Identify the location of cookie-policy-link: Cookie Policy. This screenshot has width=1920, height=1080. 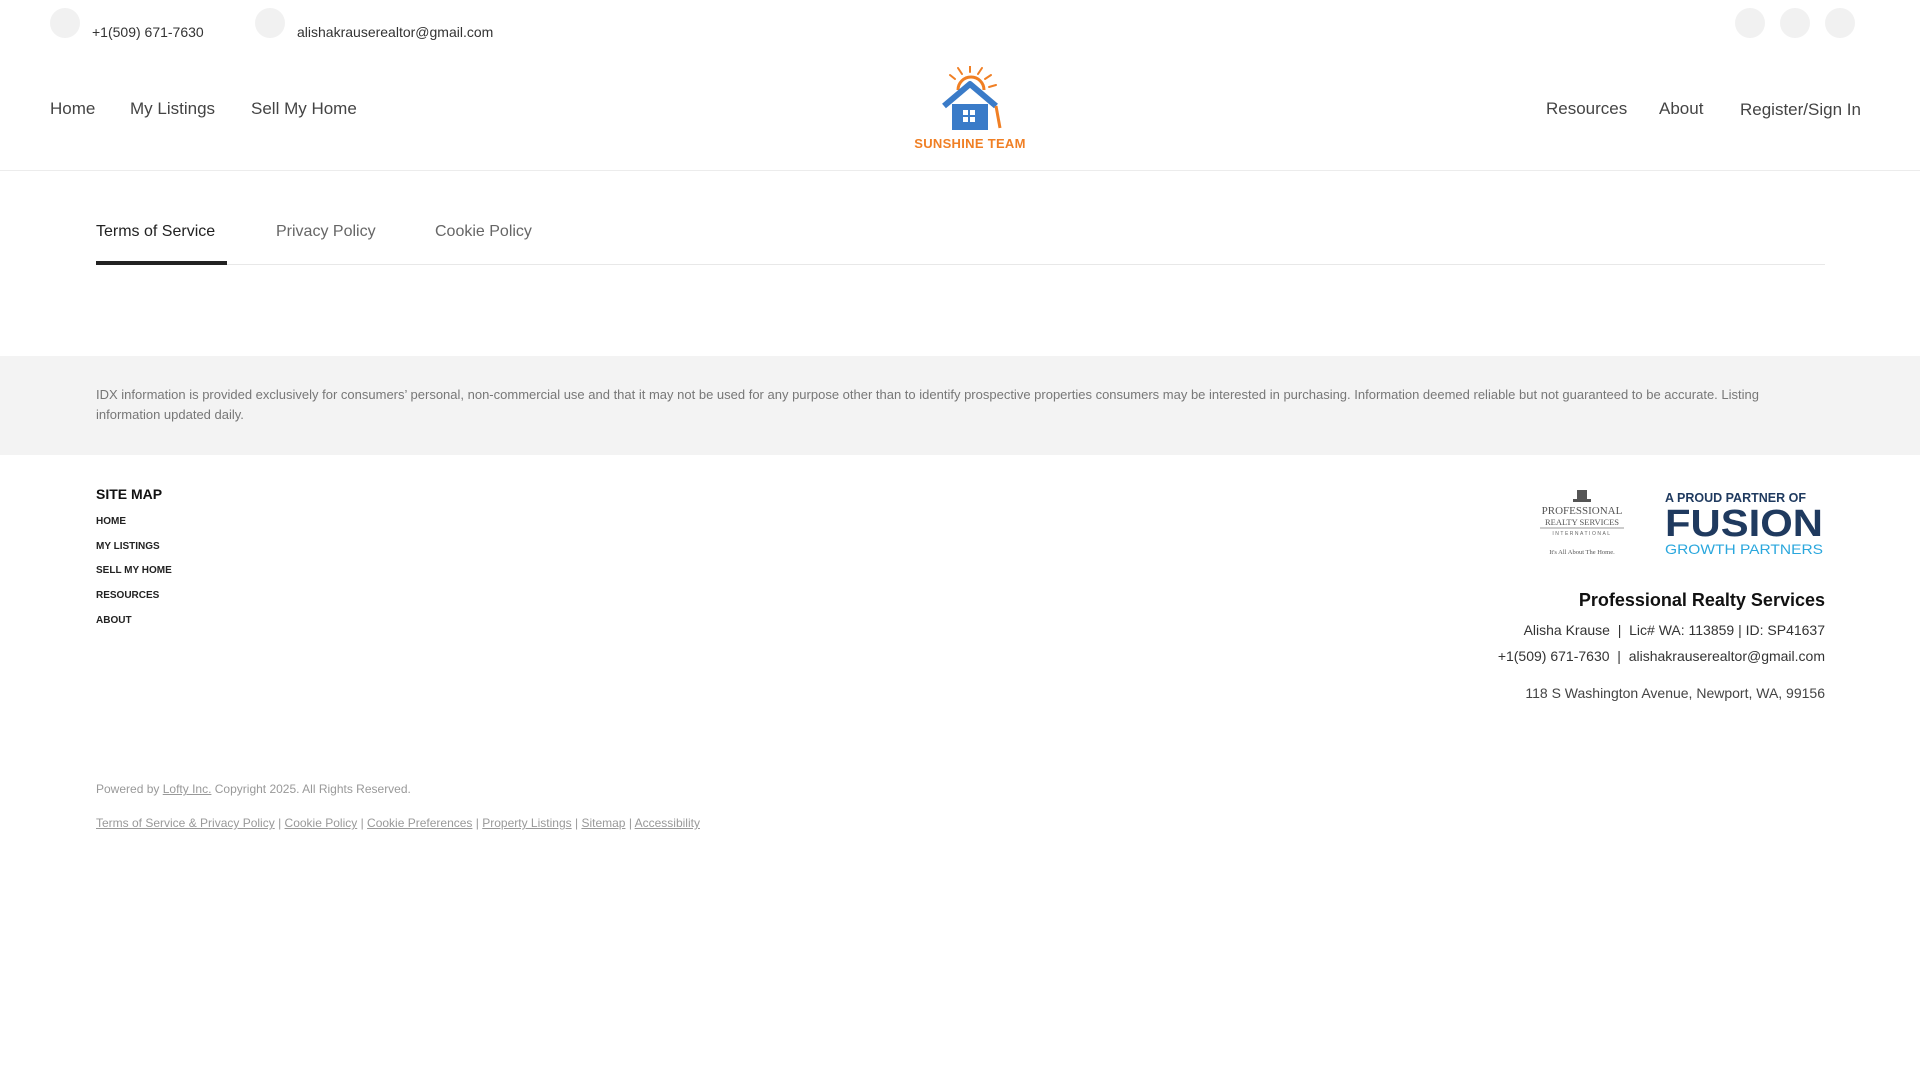
(321, 823).